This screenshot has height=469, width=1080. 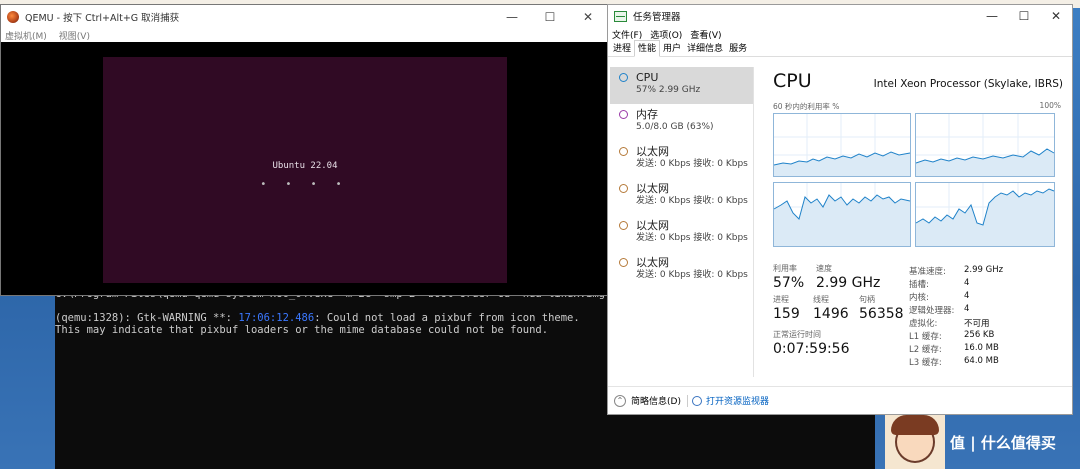 I want to click on stat-utilization: 利用率 57%, so click(x=788, y=278).